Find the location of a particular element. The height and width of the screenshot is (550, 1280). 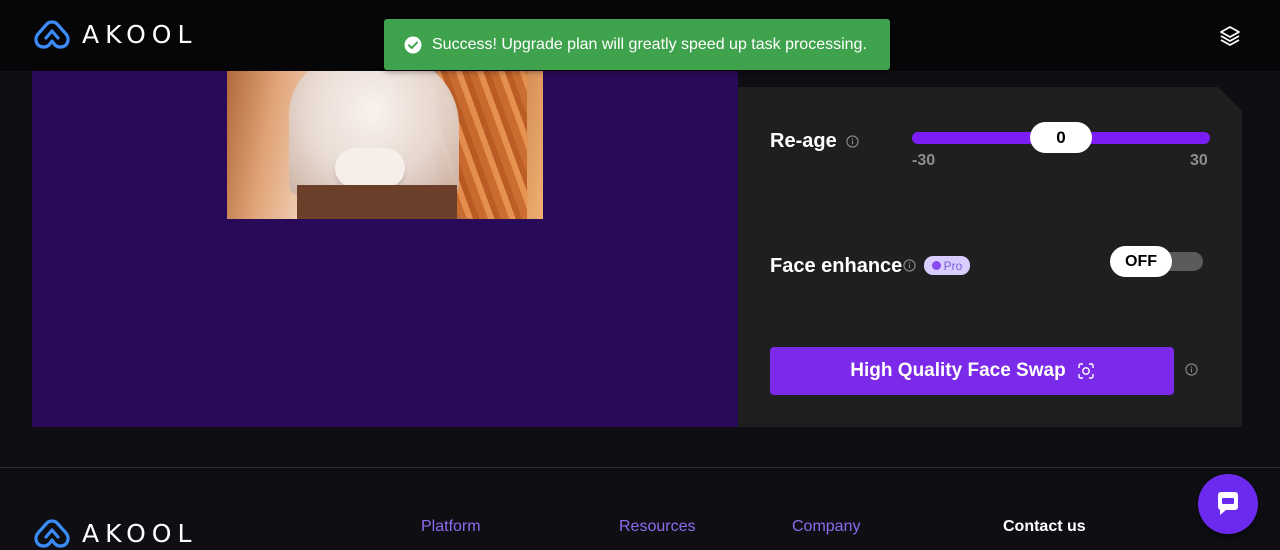

swap-button-label: High Quality Face Swap is located at coordinates (958, 370).